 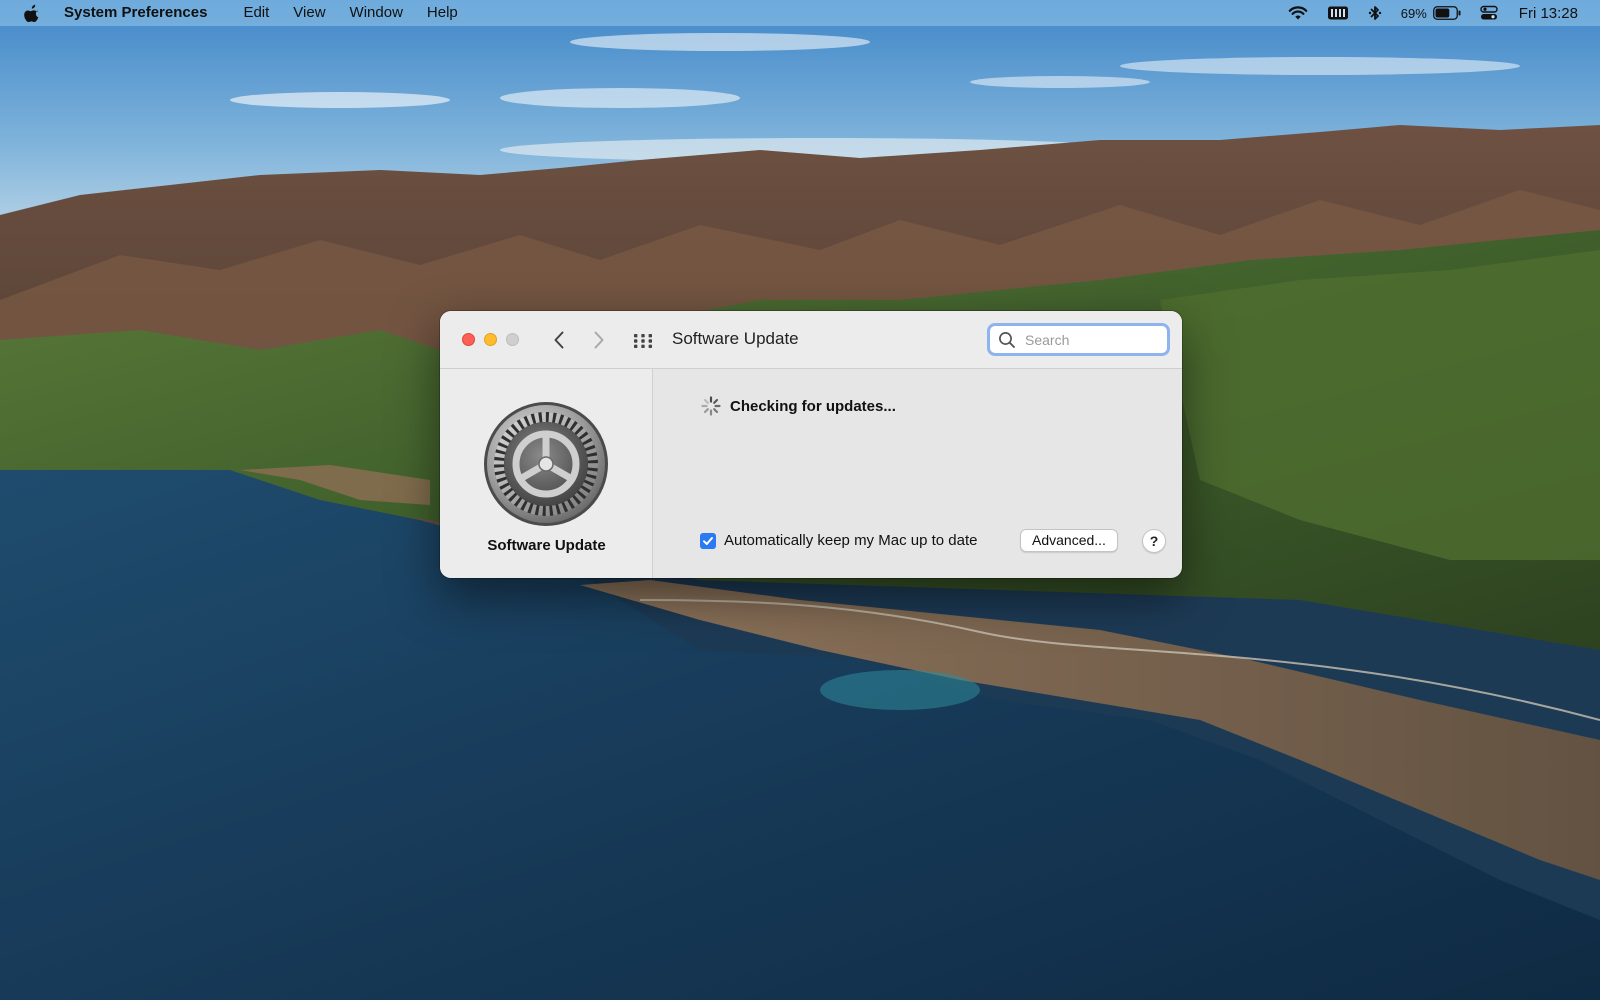 I want to click on grid-icon, so click(x=643, y=341).